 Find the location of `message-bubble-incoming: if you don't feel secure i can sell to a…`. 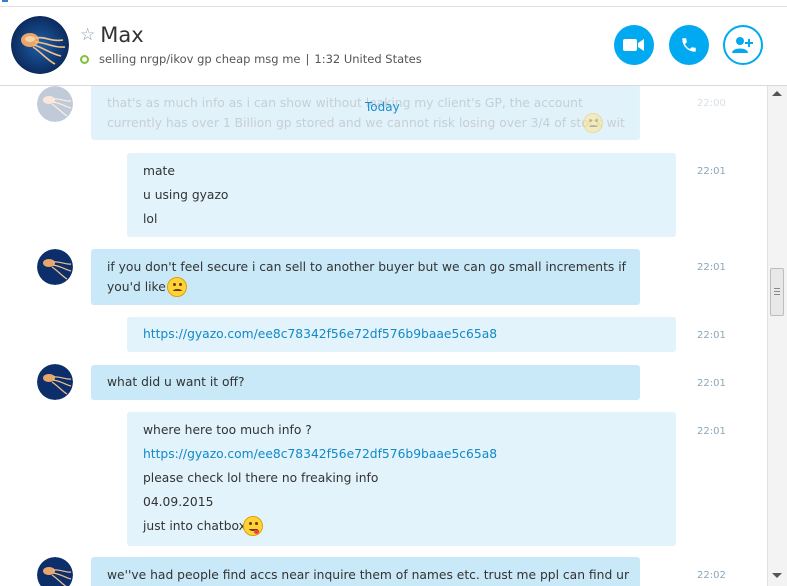

message-bubble-incoming: if you don't feel secure i can sell to a… is located at coordinates (365, 277).